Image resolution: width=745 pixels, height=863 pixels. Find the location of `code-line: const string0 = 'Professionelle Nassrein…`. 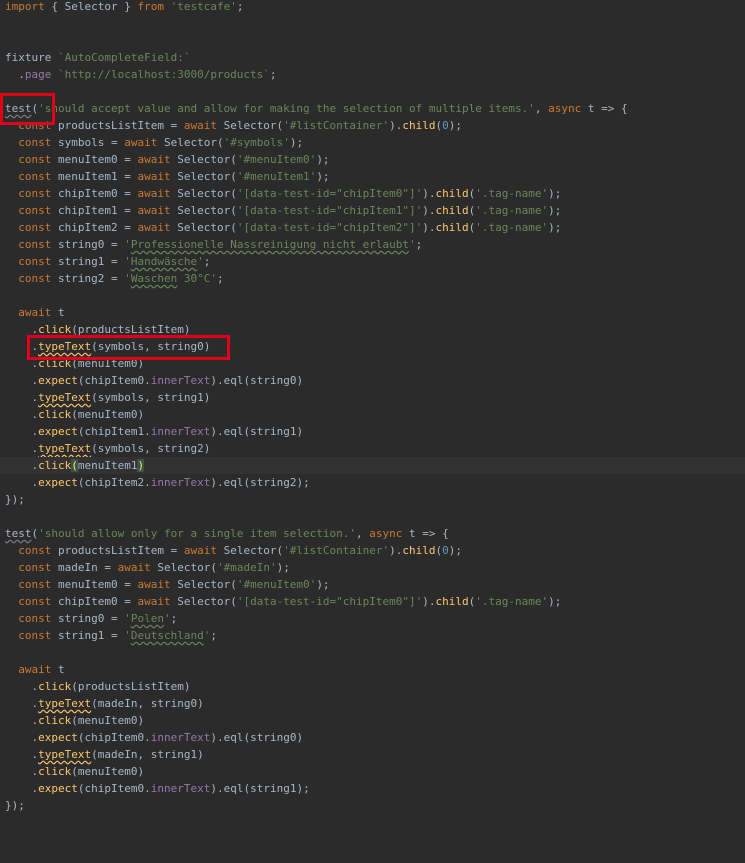

code-line: const string0 = 'Professionelle Nassrein… is located at coordinates (372, 244).